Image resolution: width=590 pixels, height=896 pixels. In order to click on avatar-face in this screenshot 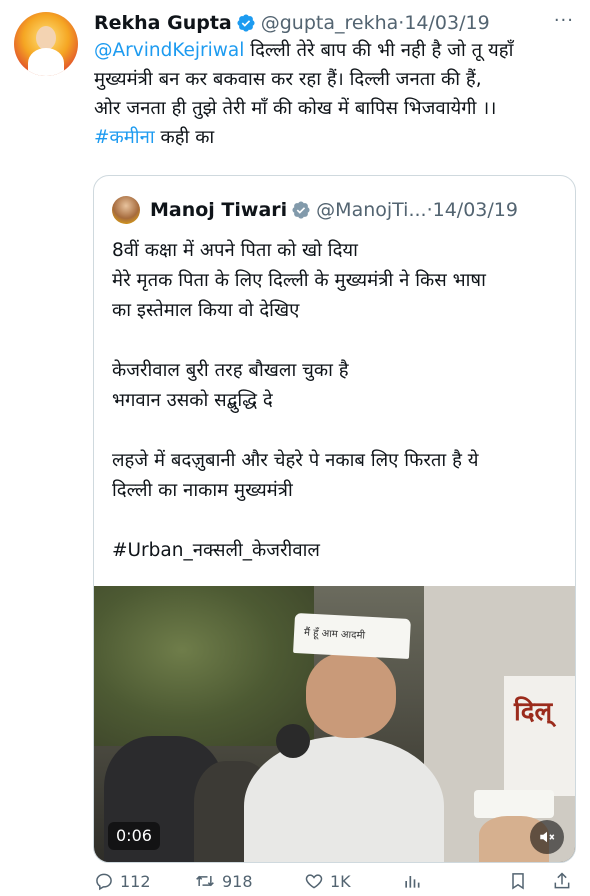, I will do `click(46, 38)`.